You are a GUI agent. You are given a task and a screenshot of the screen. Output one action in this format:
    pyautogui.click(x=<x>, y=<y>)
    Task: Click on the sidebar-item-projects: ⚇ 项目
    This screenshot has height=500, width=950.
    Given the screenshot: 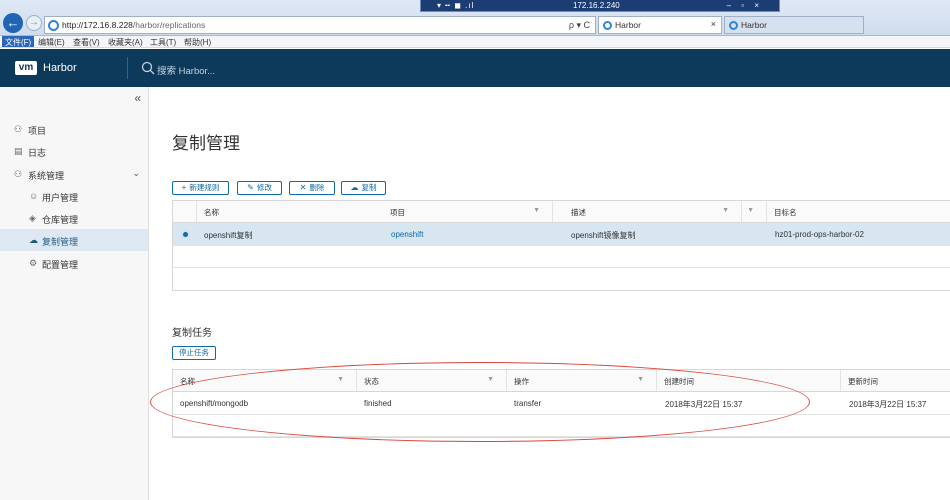 What is the action you would take?
    pyautogui.click(x=74, y=129)
    